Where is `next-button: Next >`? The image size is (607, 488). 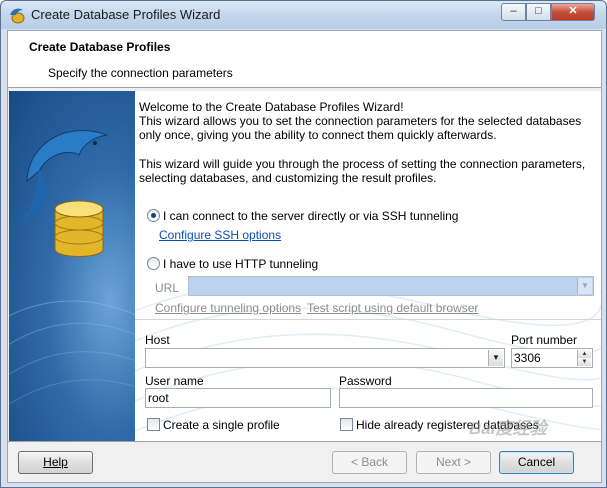 next-button: Next > is located at coordinates (453, 462).